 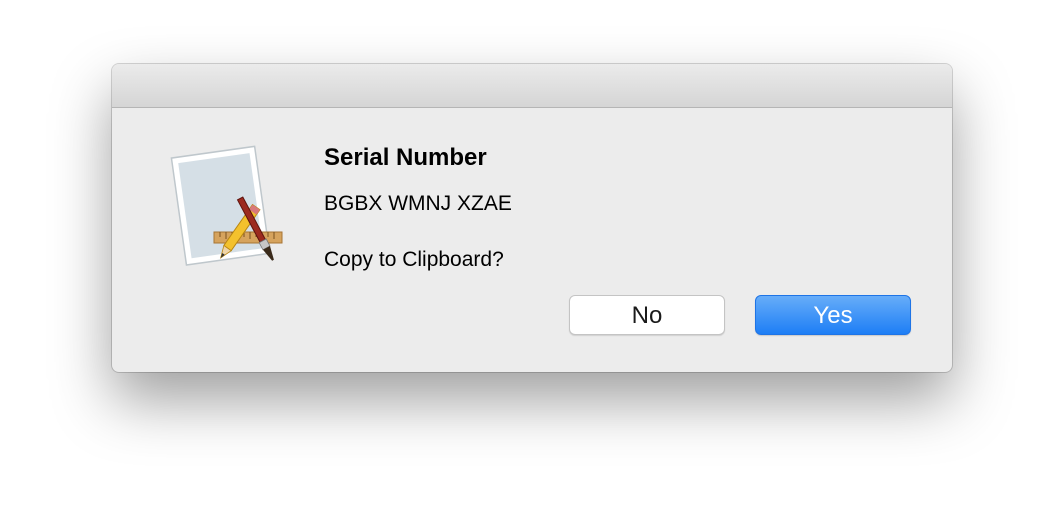 What do you see at coordinates (229, 206) in the screenshot?
I see `app-developer-icon` at bounding box center [229, 206].